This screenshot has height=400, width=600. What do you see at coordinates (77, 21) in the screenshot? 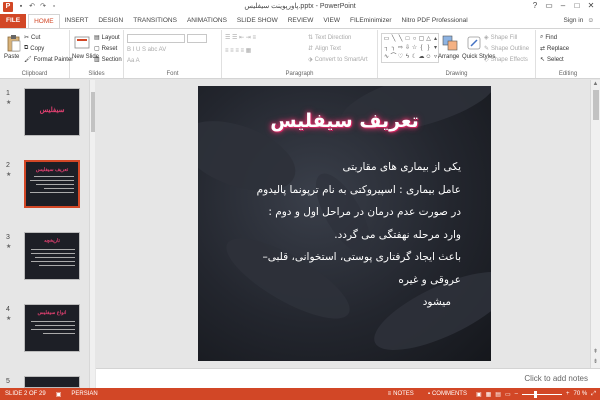
I see `tab-insert: INSERT` at bounding box center [77, 21].